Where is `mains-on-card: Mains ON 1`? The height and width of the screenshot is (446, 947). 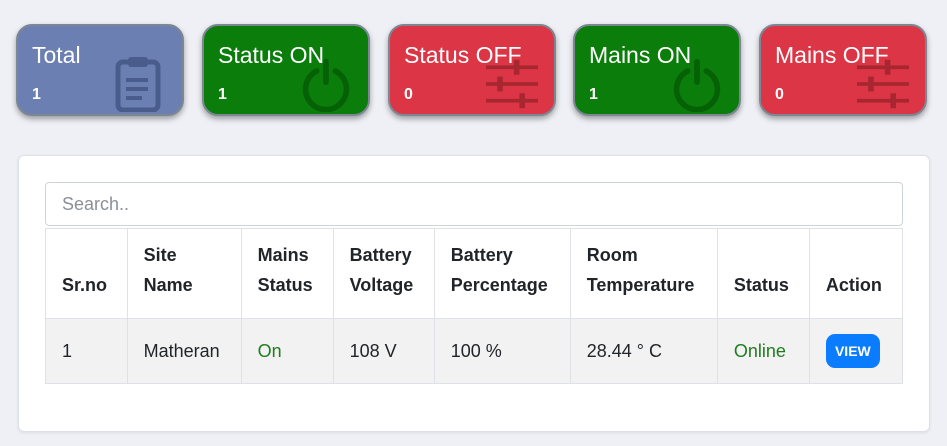
mains-on-card: Mains ON 1 is located at coordinates (657, 70).